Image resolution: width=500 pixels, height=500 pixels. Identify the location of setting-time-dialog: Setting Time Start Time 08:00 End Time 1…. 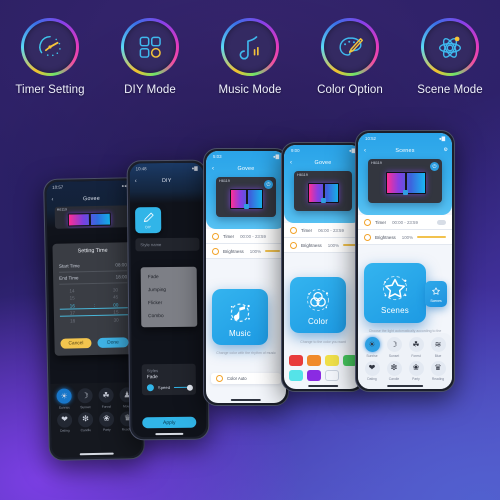
(93, 299).